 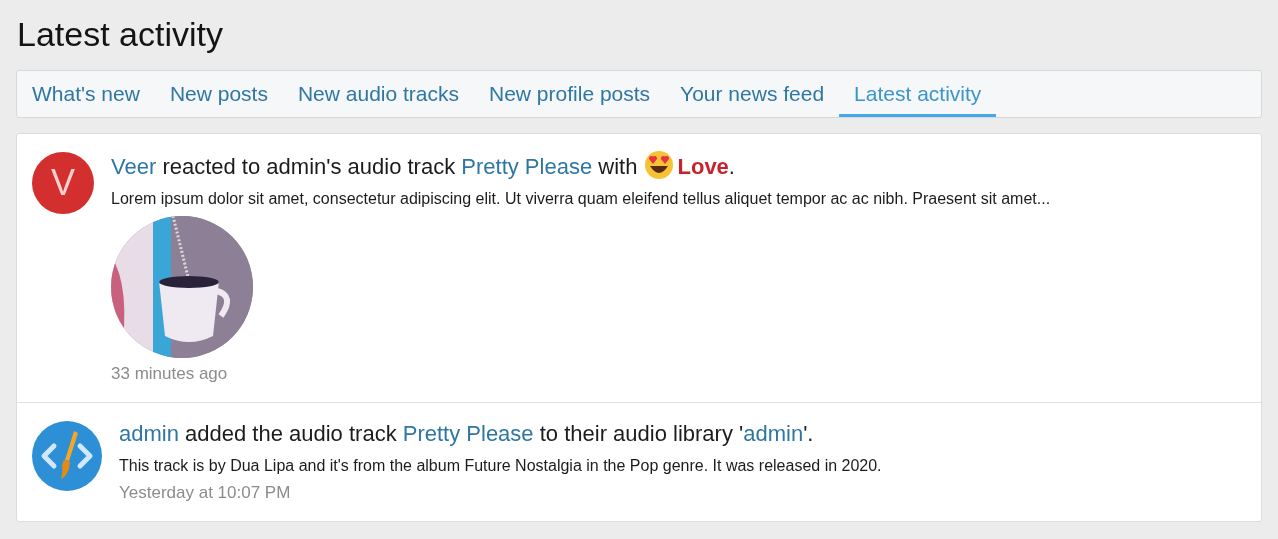 What do you see at coordinates (752, 94) in the screenshot?
I see `tab: Your news feed` at bounding box center [752, 94].